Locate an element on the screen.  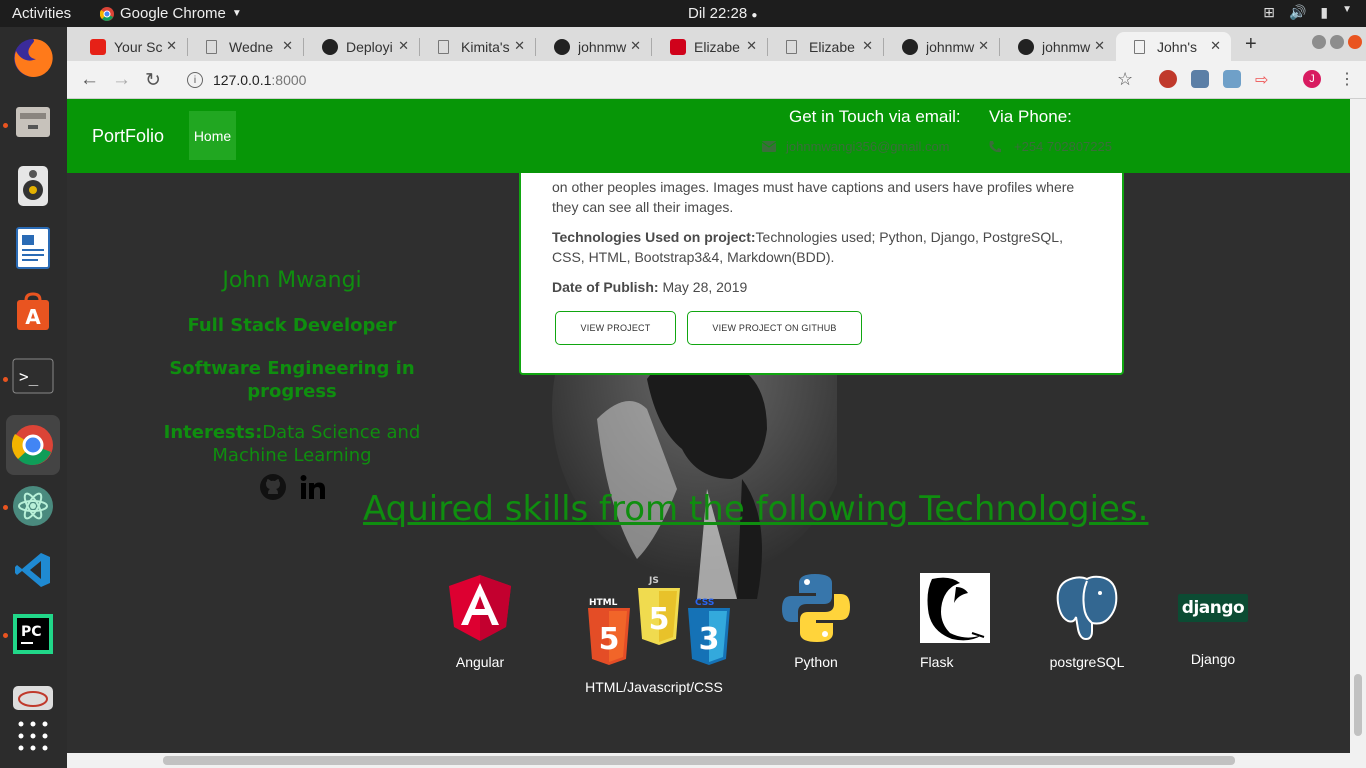
project-date: Date of Publish: May 28, 2019 is located at coordinates (822, 287).